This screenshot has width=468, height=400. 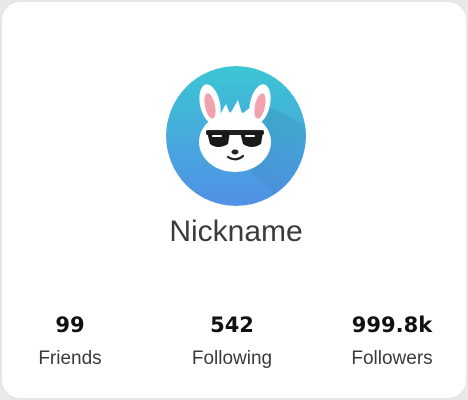 What do you see at coordinates (70, 358) in the screenshot?
I see `friends-label: Friends` at bounding box center [70, 358].